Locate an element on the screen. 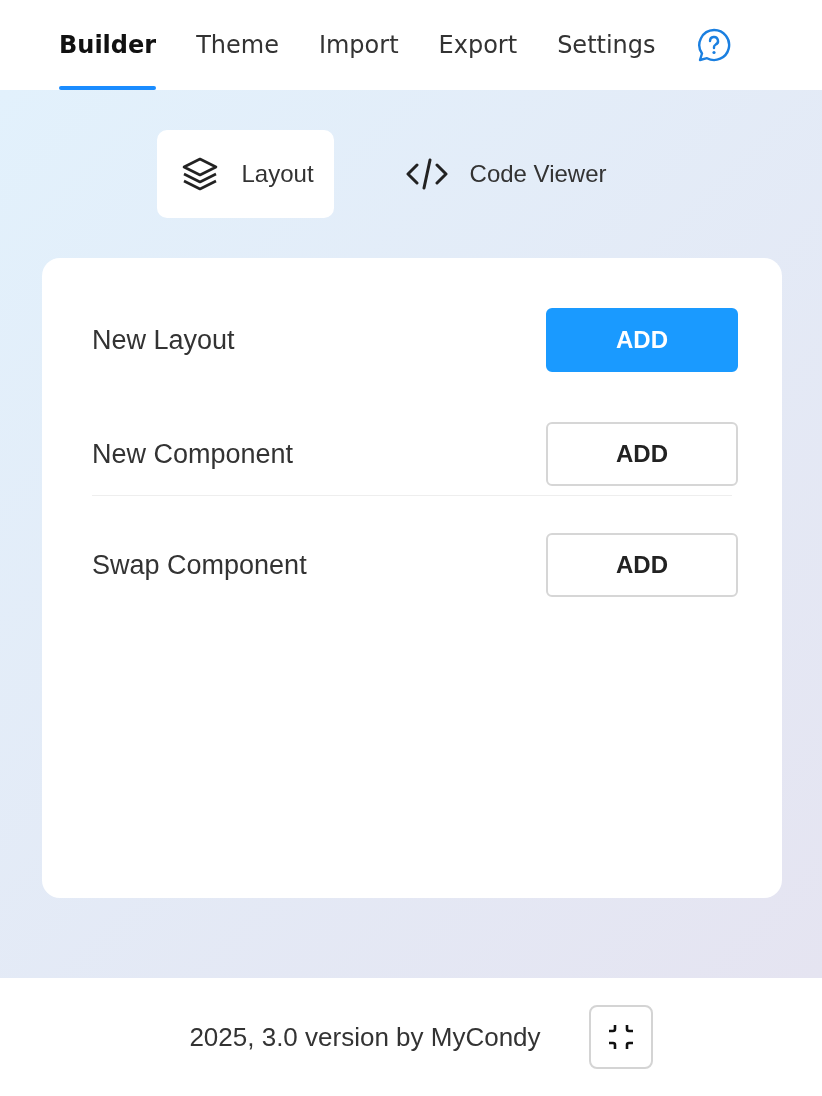  nav-tab: Settings is located at coordinates (606, 45).